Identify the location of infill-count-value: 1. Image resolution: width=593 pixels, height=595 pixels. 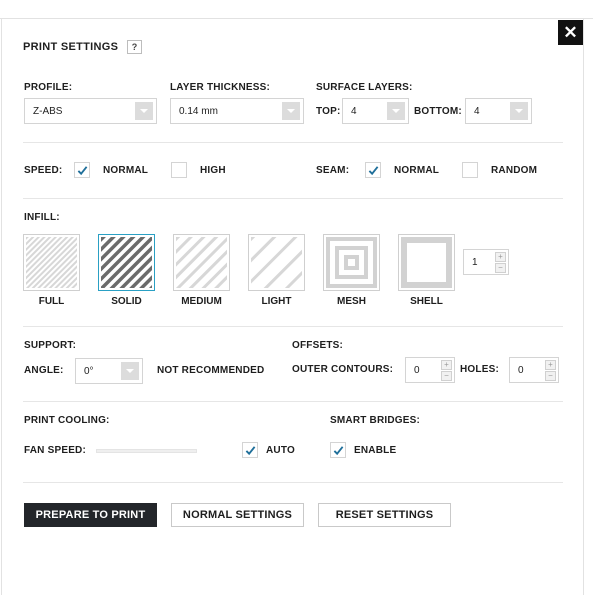
(475, 262).